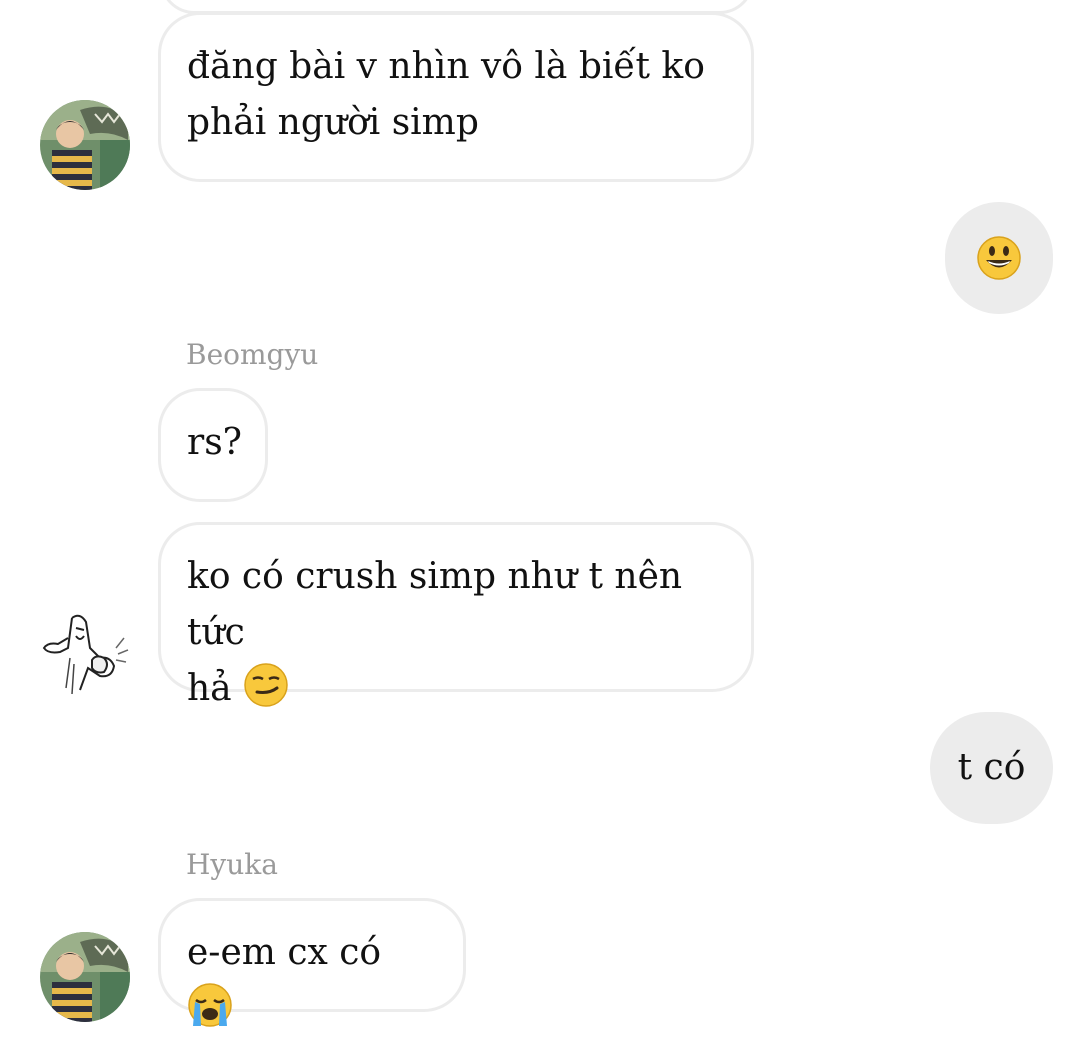  I want to click on message-text: rs?, so click(214, 442).